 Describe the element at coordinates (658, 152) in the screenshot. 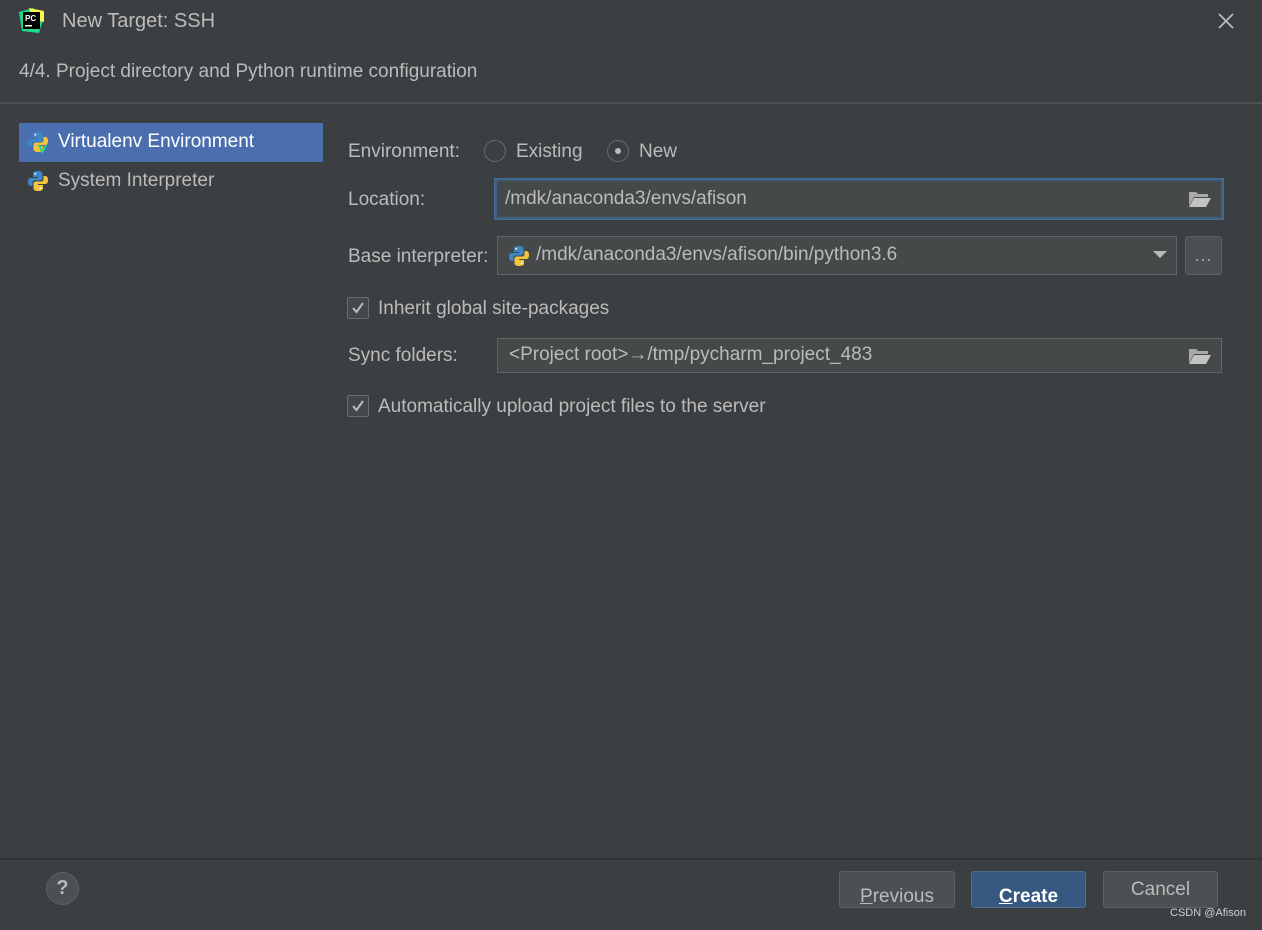

I see `radio-new-label: New` at that location.